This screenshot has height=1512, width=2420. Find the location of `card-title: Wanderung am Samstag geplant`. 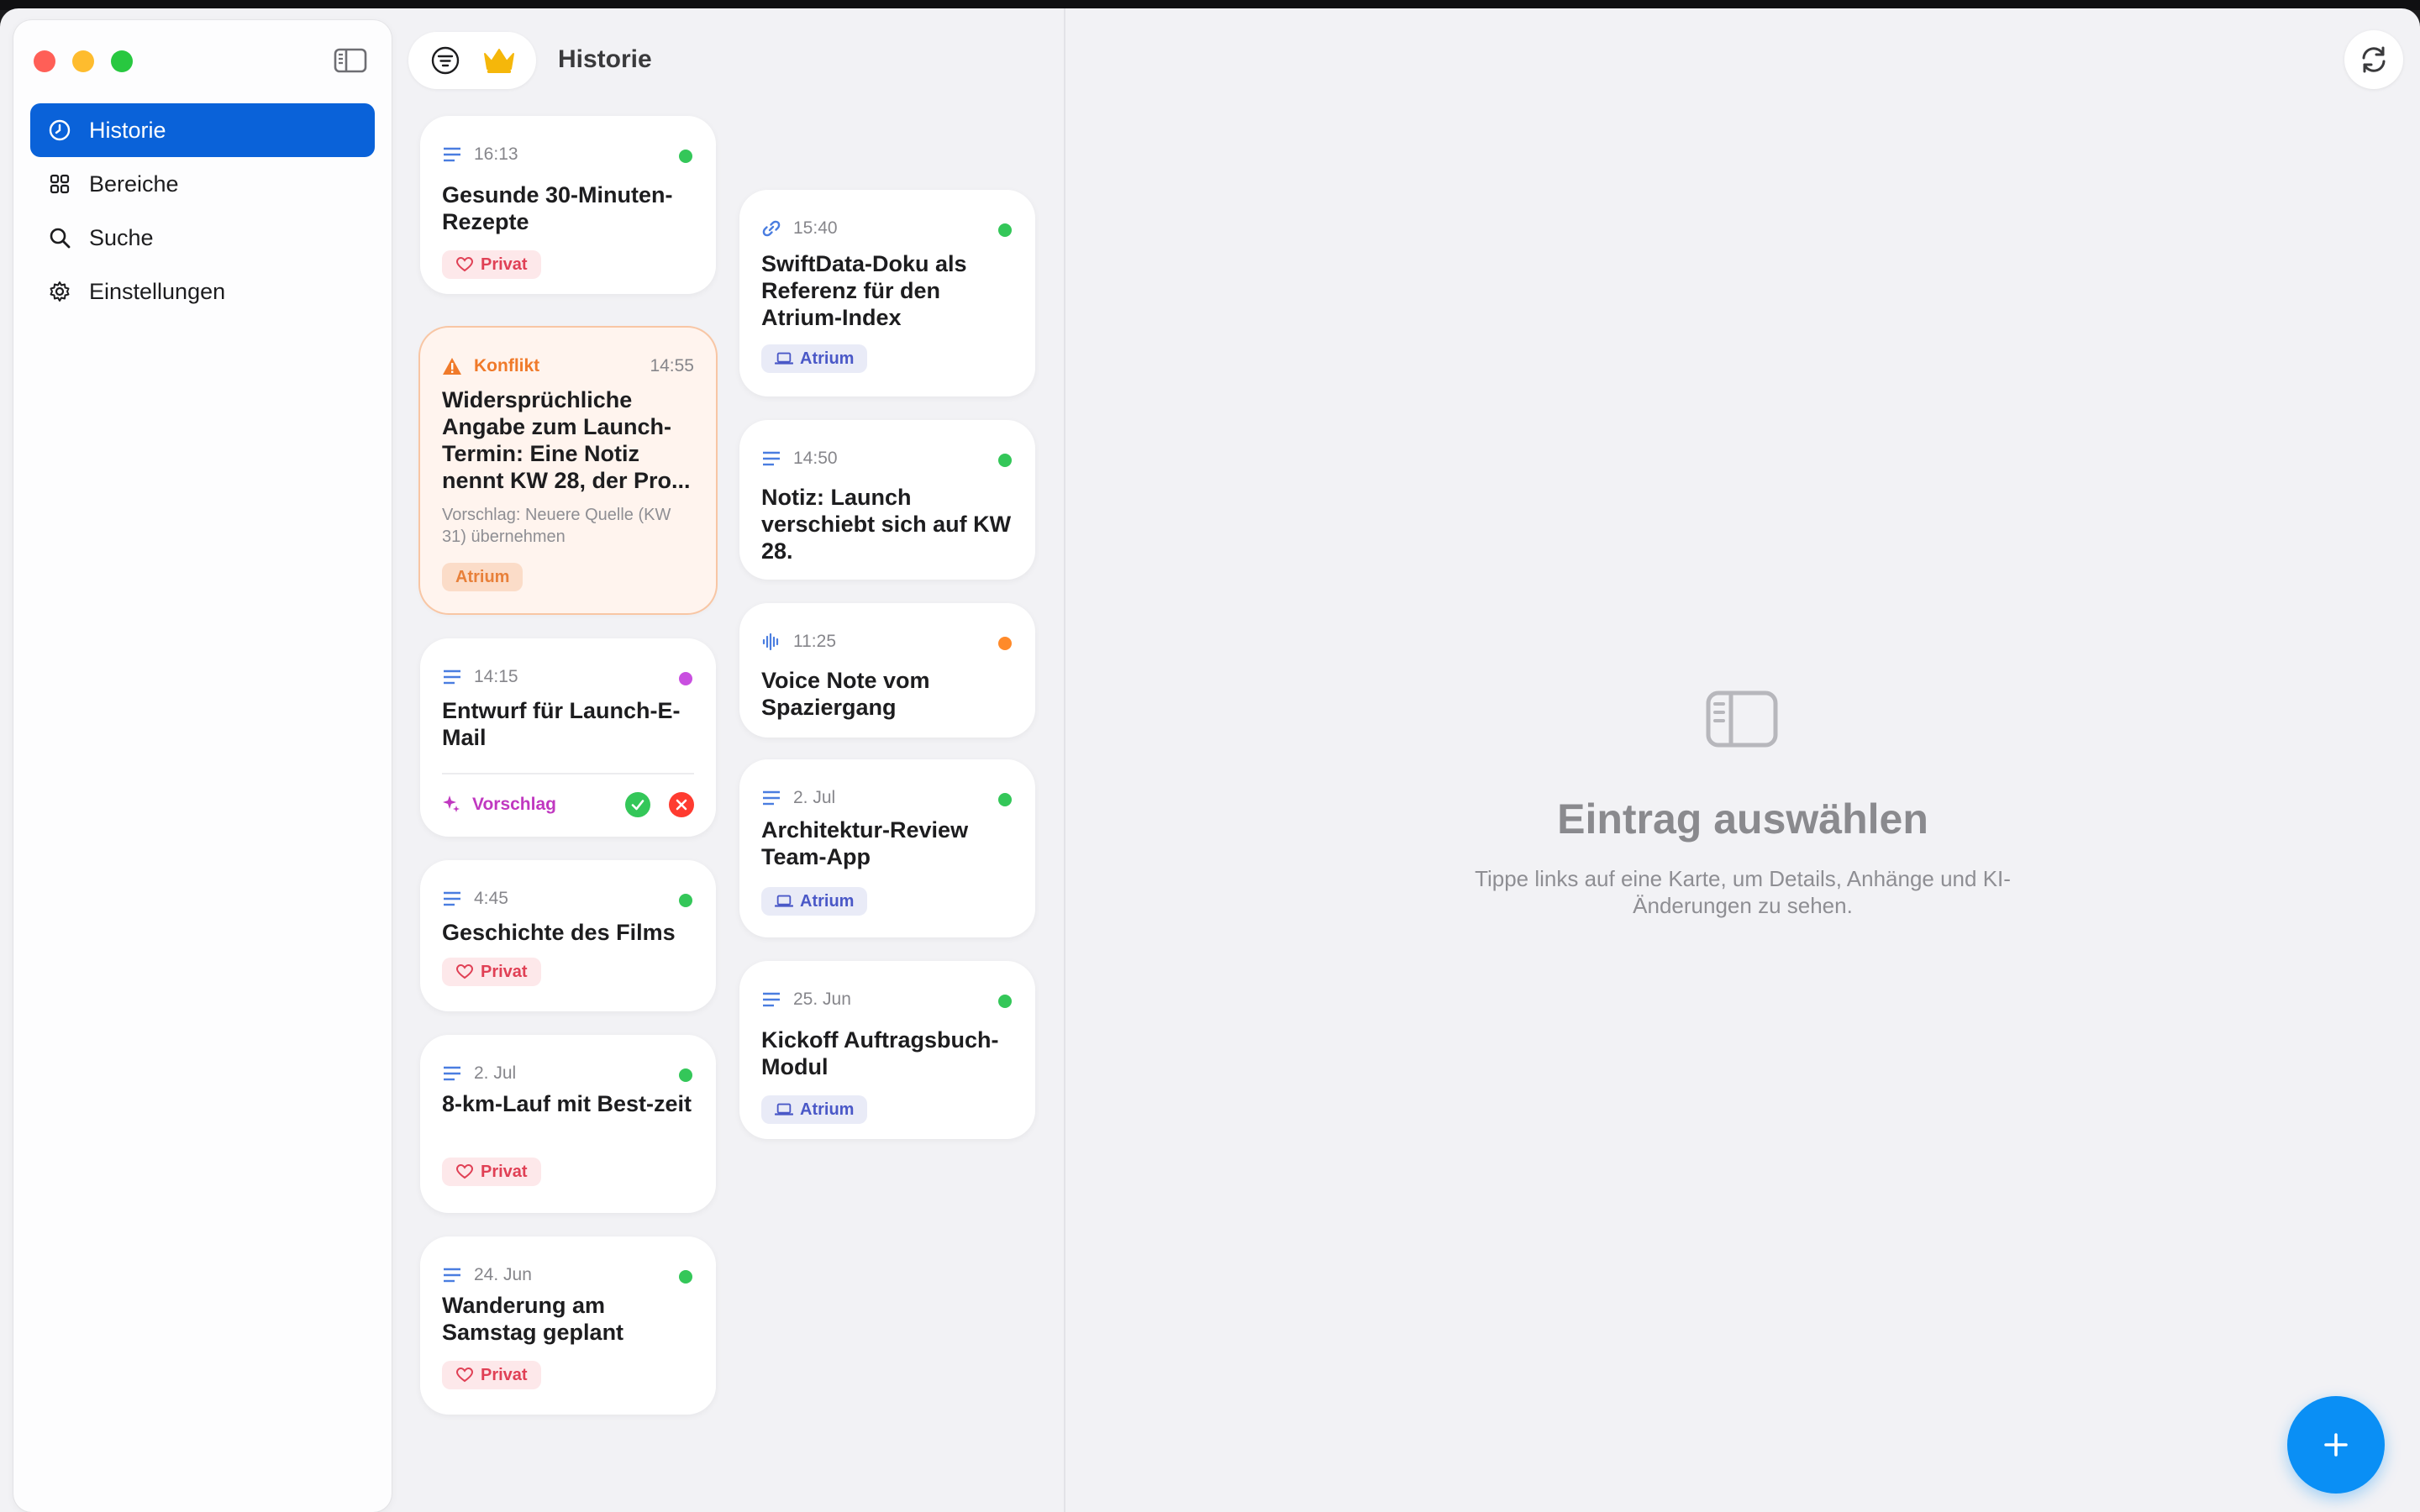

card-title: Wanderung am Samstag geplant is located at coordinates (533, 1319).